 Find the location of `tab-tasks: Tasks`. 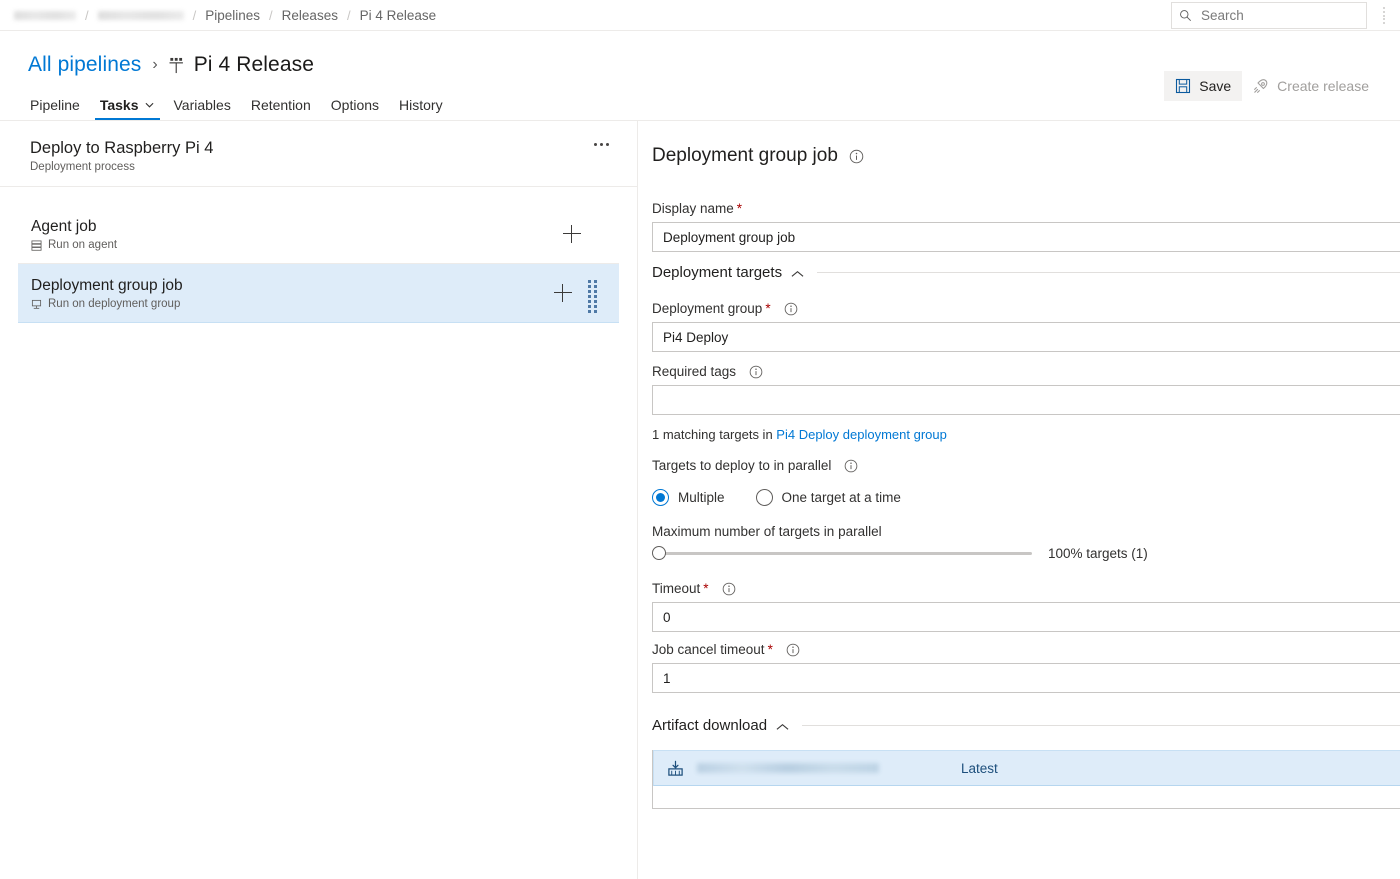

tab-tasks: Tasks is located at coordinates (127, 108).